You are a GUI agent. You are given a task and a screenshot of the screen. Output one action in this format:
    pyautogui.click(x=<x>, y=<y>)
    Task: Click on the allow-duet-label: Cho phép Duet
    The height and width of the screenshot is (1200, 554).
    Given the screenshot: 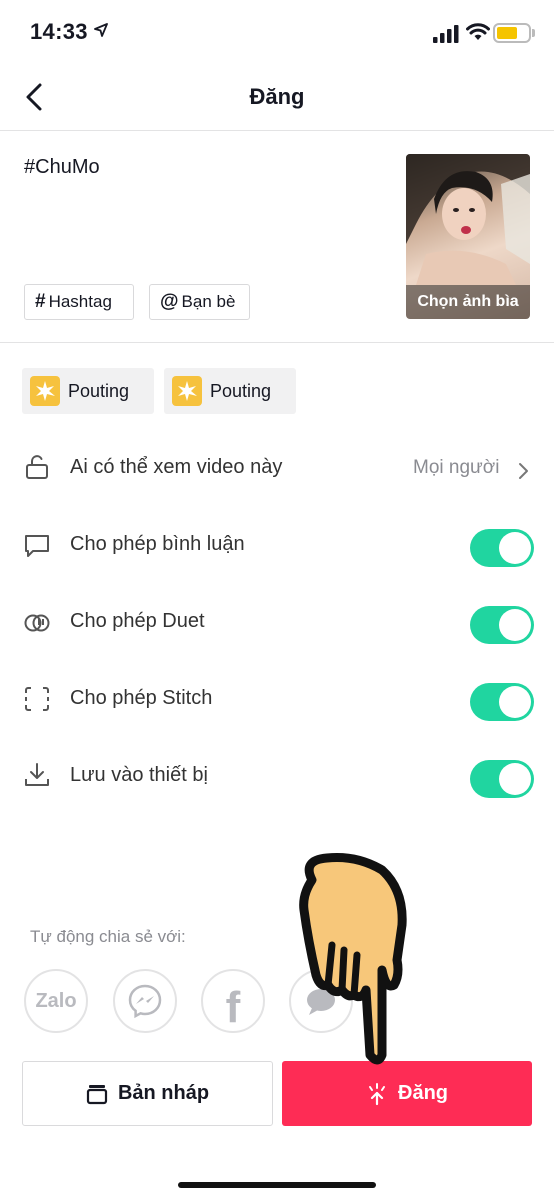 What is the action you would take?
    pyautogui.click(x=137, y=621)
    